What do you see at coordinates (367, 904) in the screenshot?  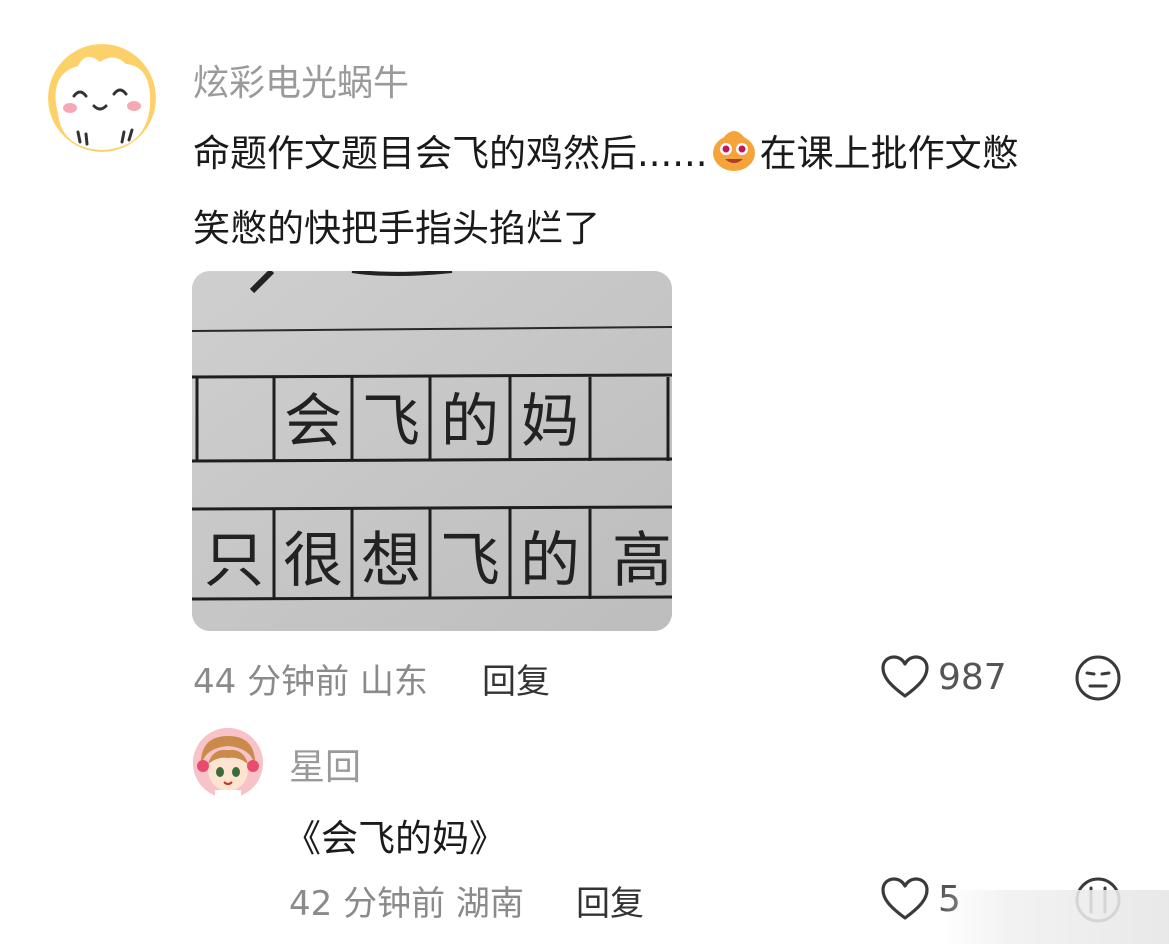 I see `reply-time: 42 分钟前` at bounding box center [367, 904].